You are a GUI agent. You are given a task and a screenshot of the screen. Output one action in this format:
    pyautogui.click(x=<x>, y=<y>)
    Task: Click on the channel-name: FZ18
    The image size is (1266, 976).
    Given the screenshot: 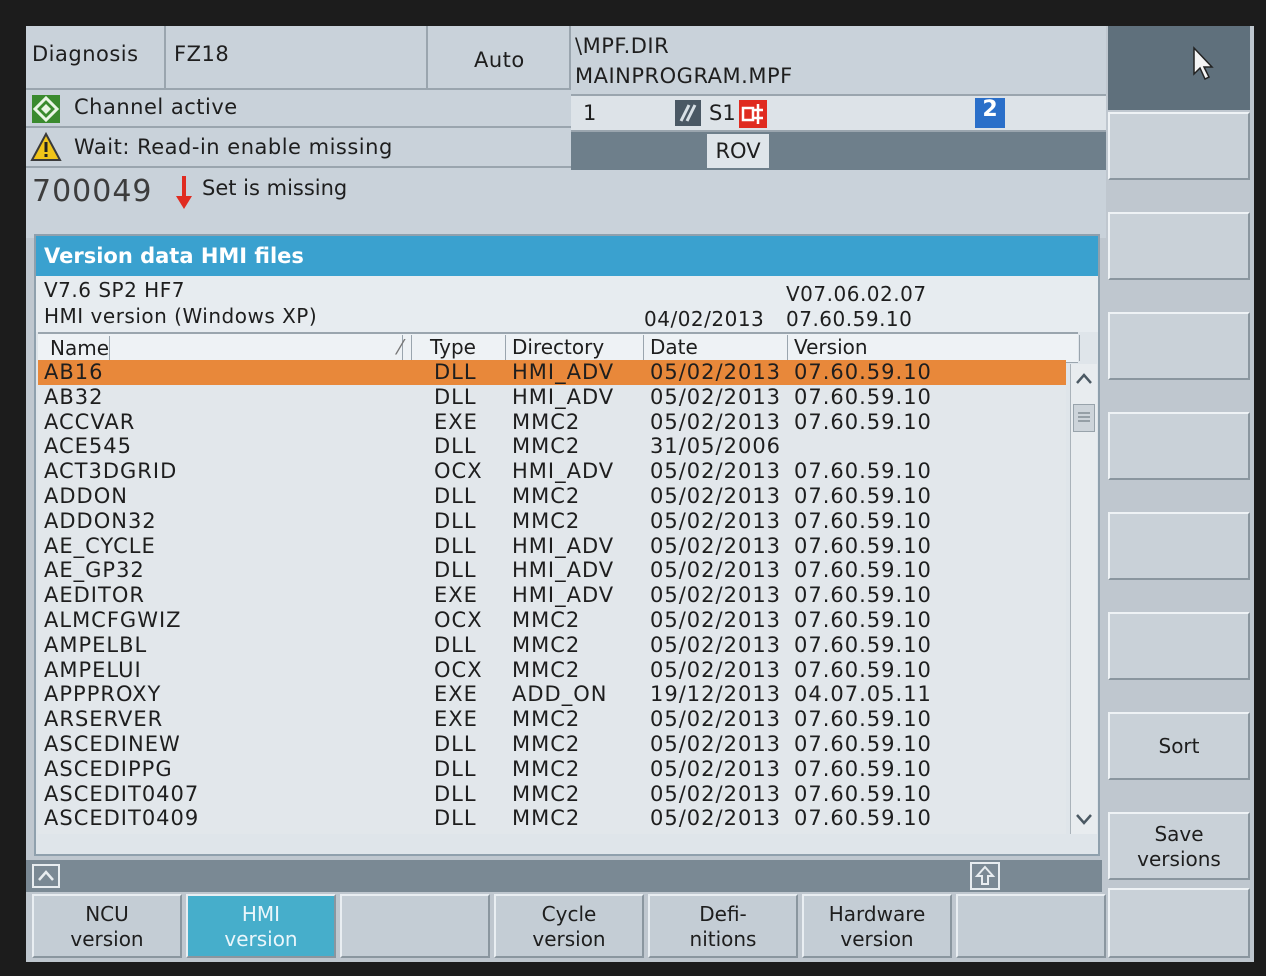 What is the action you would take?
    pyautogui.click(x=202, y=54)
    